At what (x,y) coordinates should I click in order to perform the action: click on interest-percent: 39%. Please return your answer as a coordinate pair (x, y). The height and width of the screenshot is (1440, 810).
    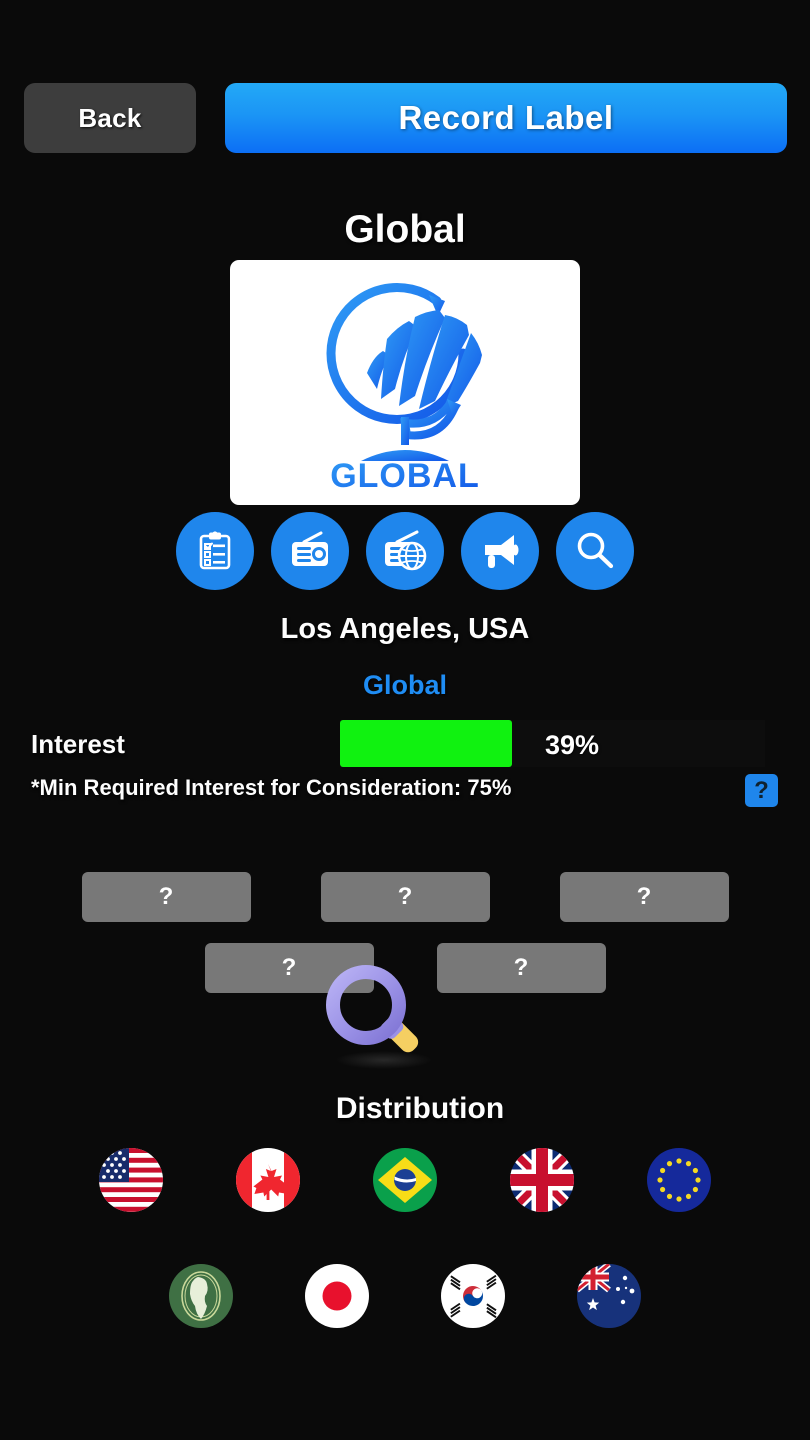
    Looking at the image, I should click on (572, 745).